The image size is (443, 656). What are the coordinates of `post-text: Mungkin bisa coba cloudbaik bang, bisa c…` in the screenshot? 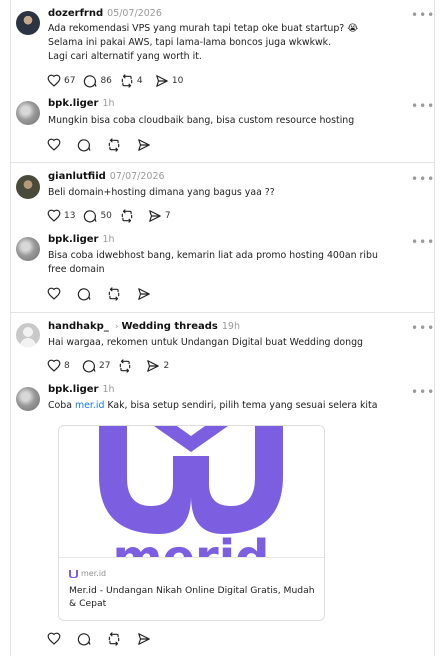 It's located at (213, 121).